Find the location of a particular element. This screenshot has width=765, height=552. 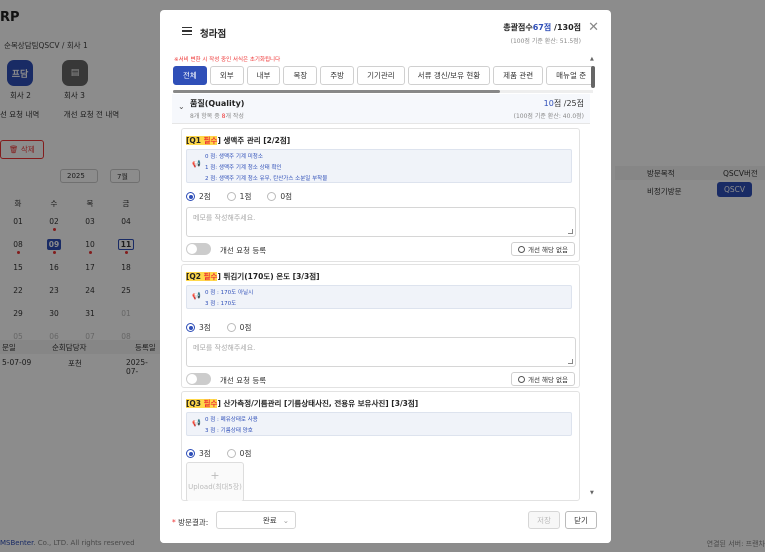

score-option-1: 1점 is located at coordinates (239, 196).